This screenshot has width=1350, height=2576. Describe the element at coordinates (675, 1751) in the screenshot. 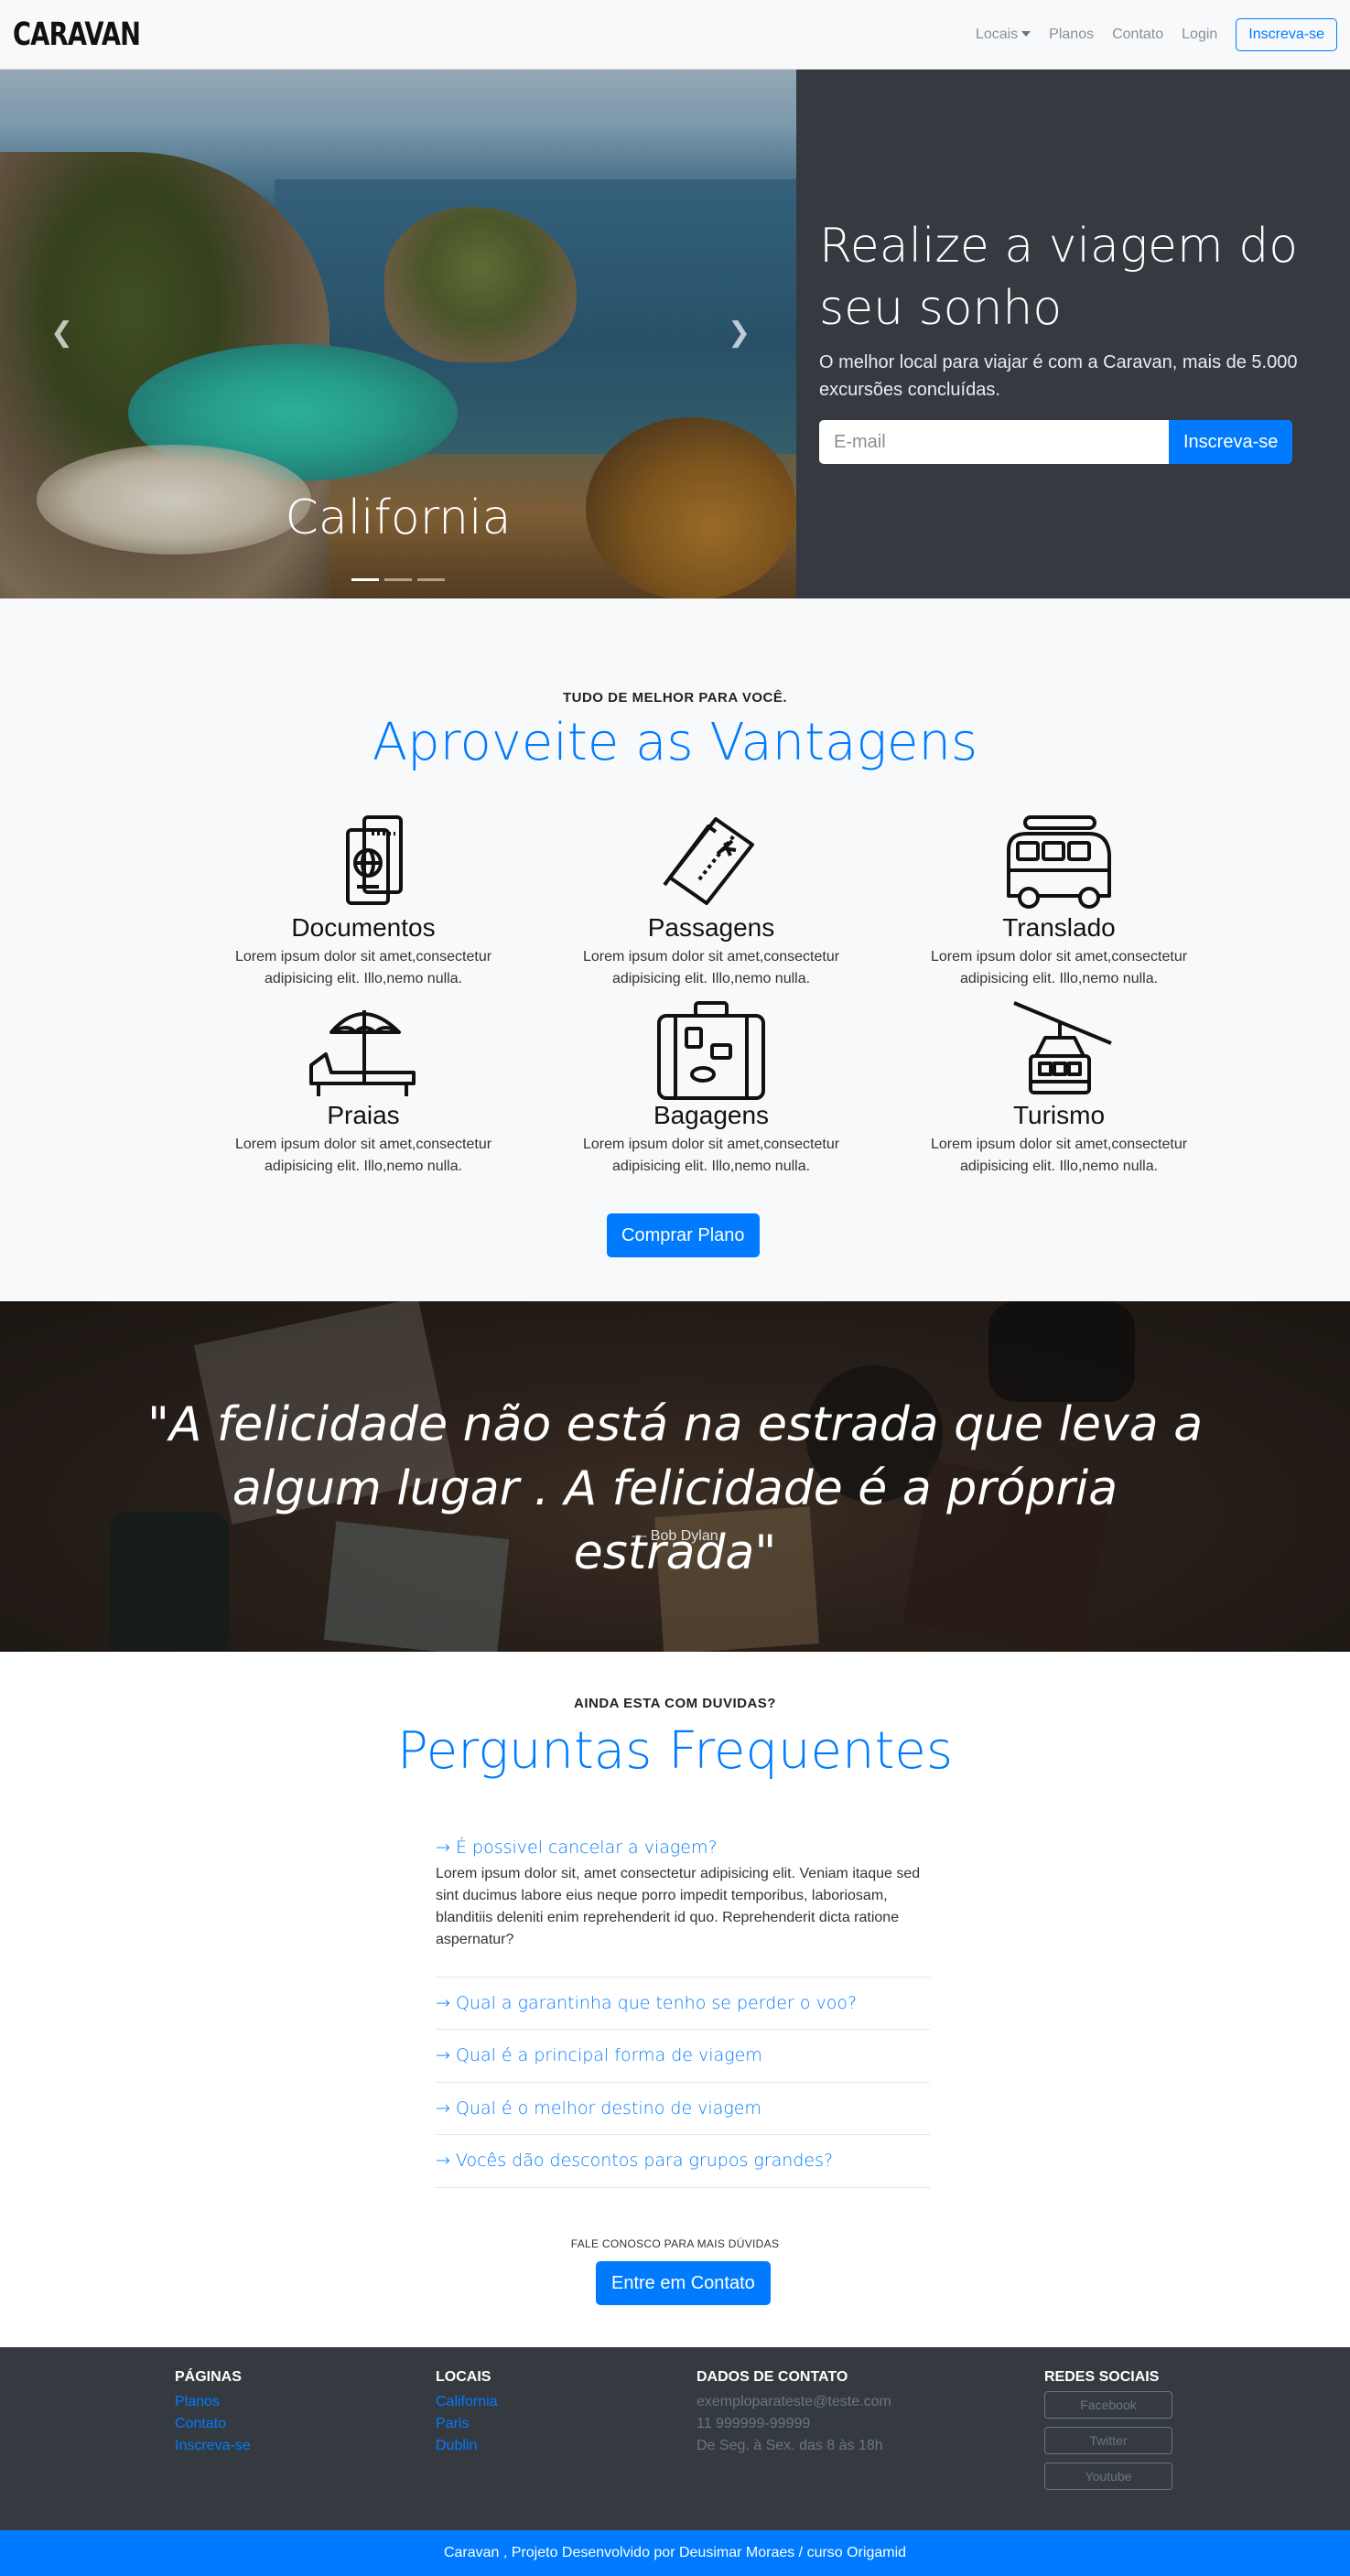

I see `faq-title: Perguntas Frequentes` at that location.